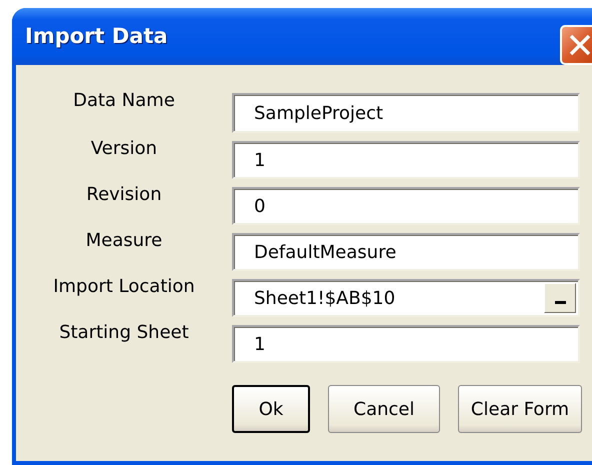 The width and height of the screenshot is (592, 465). Describe the element at coordinates (124, 241) in the screenshot. I see `field-label: Measure` at that location.